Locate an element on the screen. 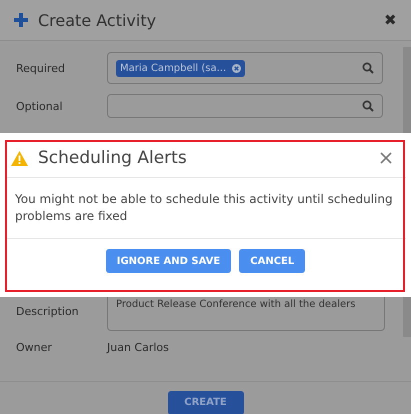  field-label: Optional is located at coordinates (40, 106).